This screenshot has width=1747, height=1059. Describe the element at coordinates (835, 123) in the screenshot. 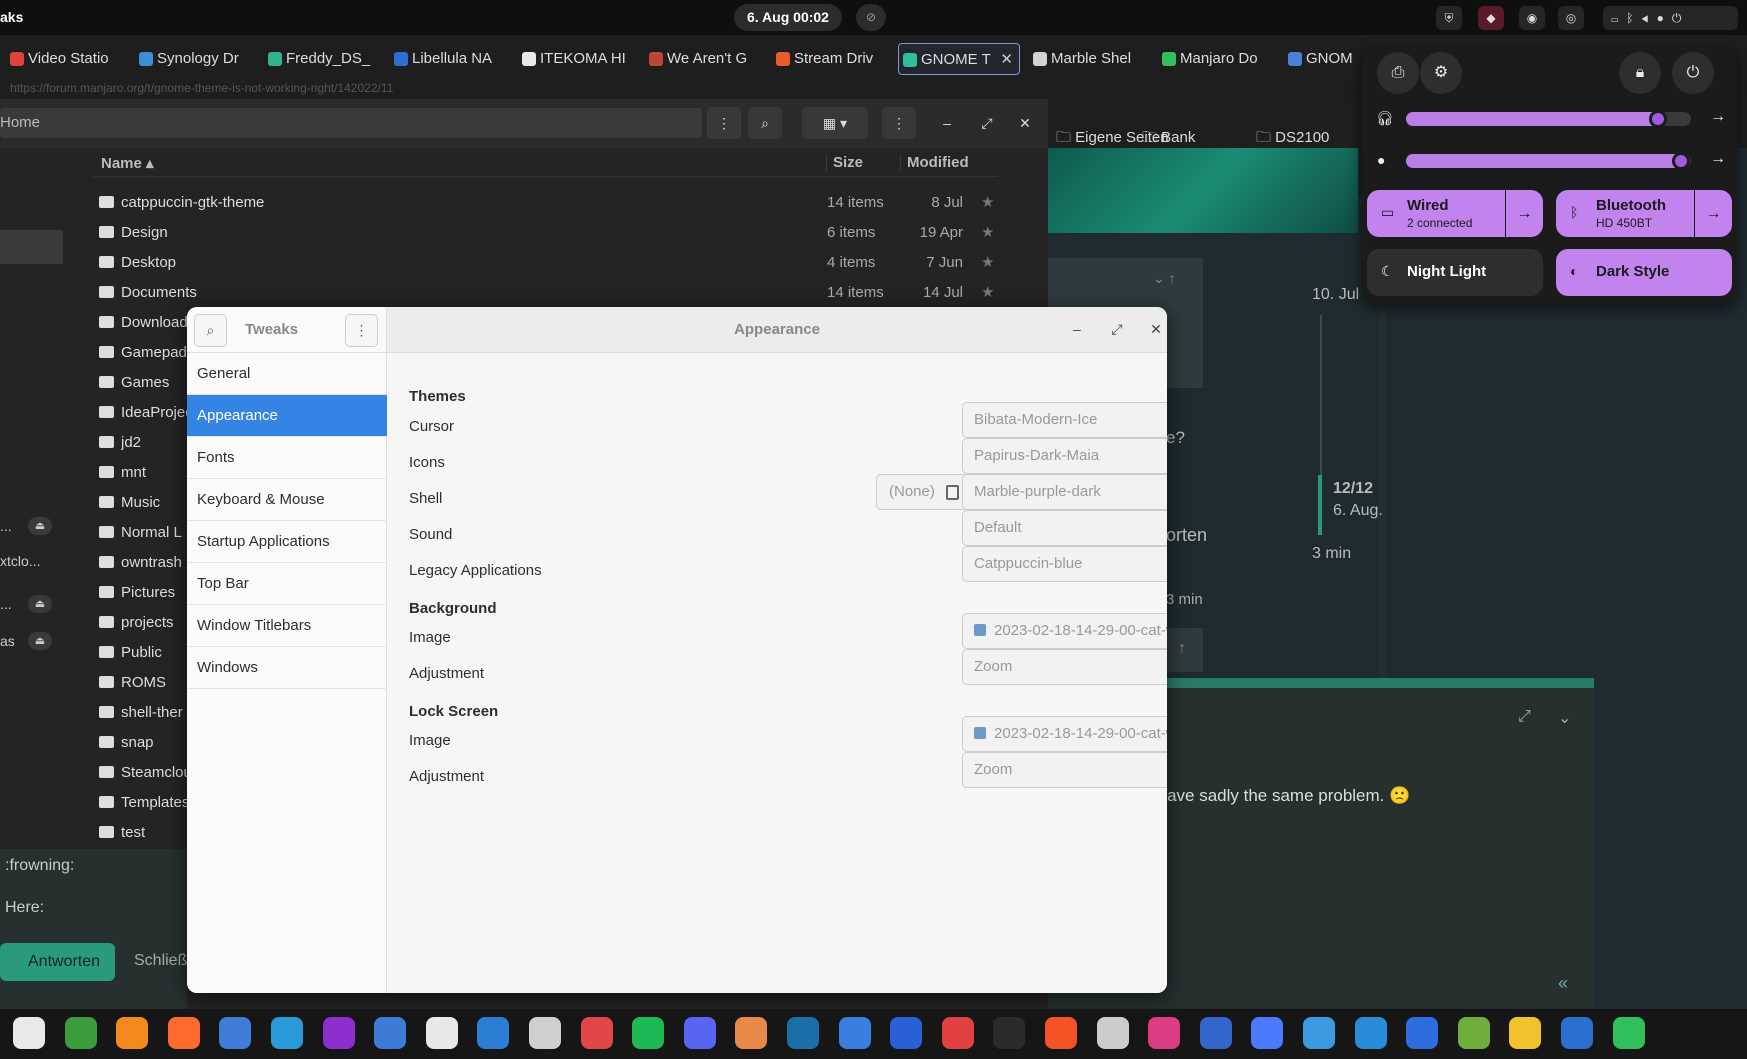

I see `view-toggle-button: ▦ ▾` at that location.